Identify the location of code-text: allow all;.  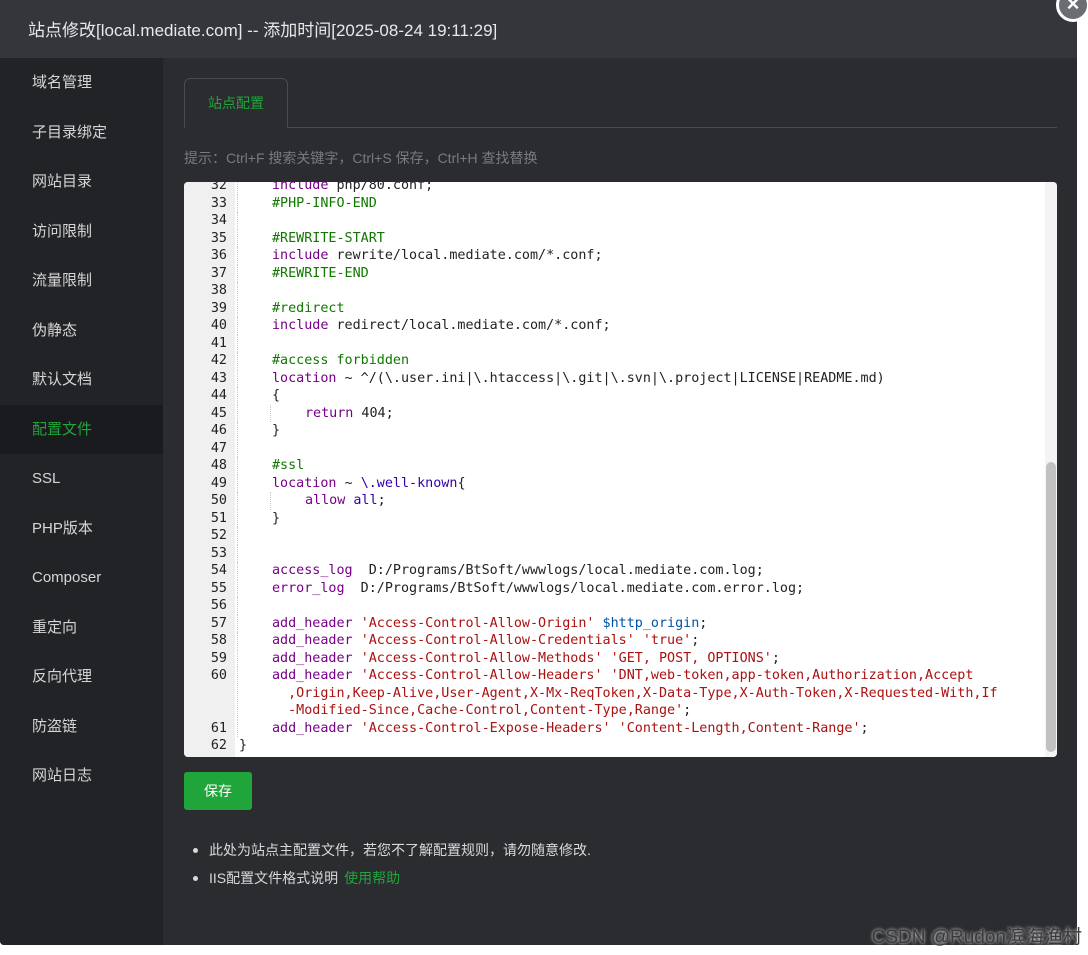
(345, 500).